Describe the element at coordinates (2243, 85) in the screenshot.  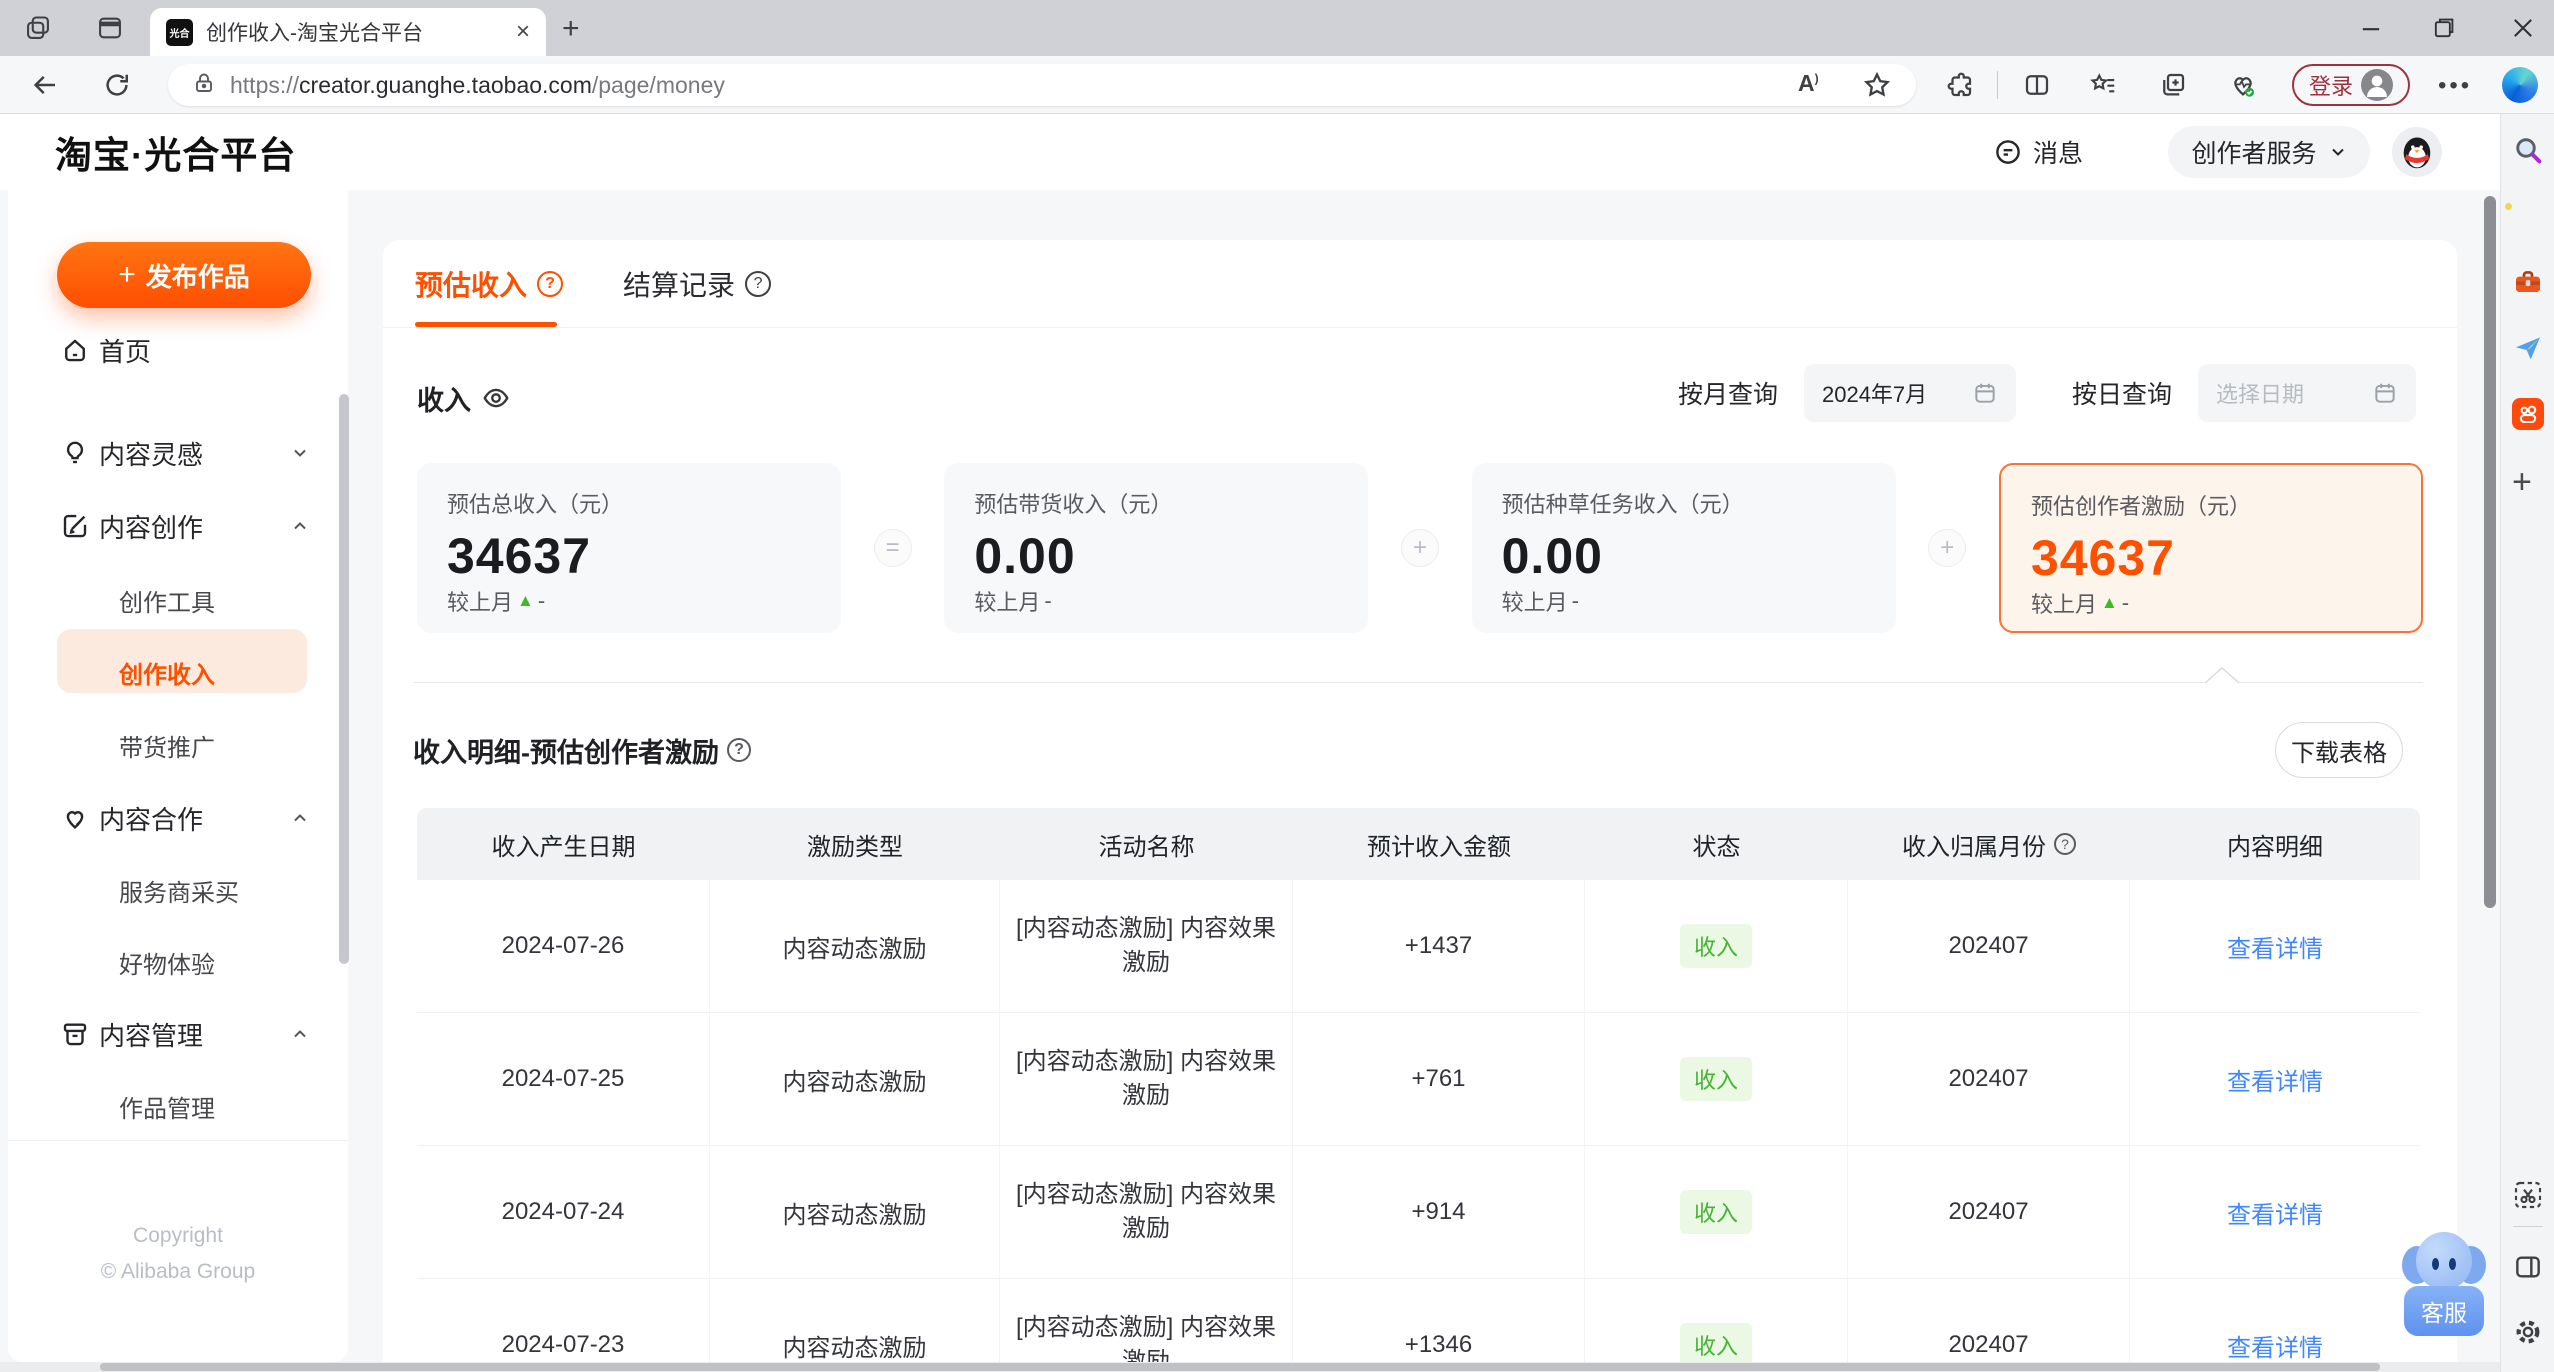
I see `browser-essentials-icon` at that location.